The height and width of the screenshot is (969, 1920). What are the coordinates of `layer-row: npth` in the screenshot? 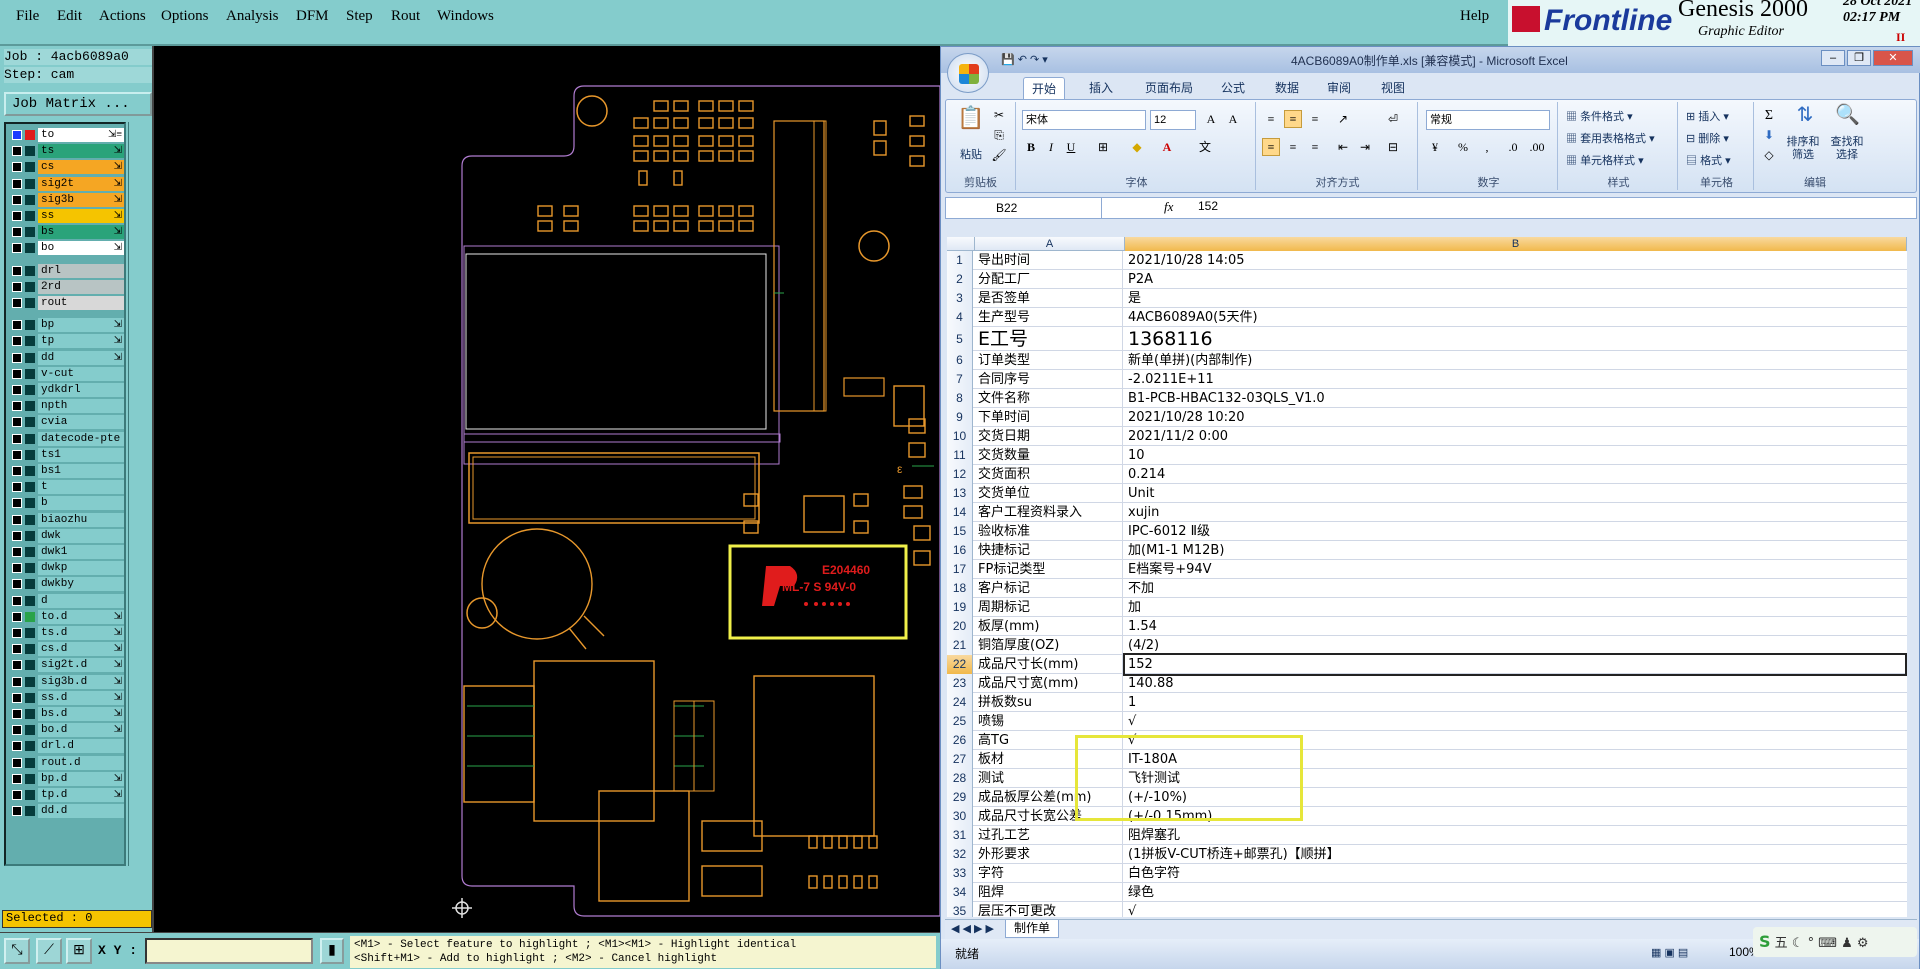 It's located at (68, 406).